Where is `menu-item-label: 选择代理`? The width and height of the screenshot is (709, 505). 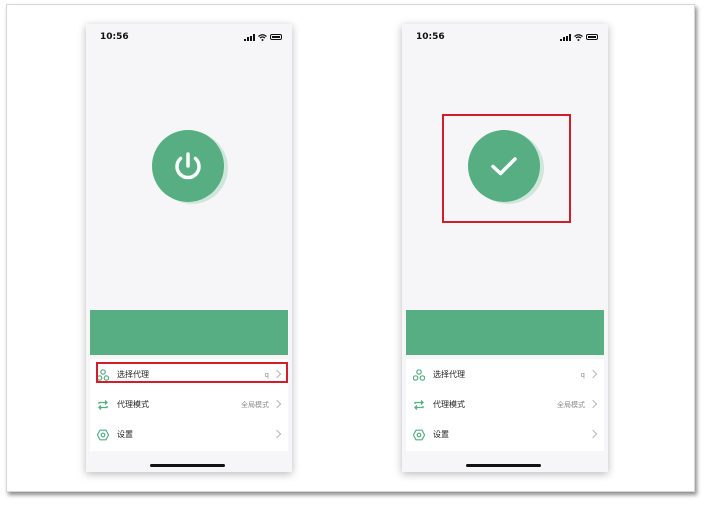
menu-item-label: 选择代理 is located at coordinates (449, 374).